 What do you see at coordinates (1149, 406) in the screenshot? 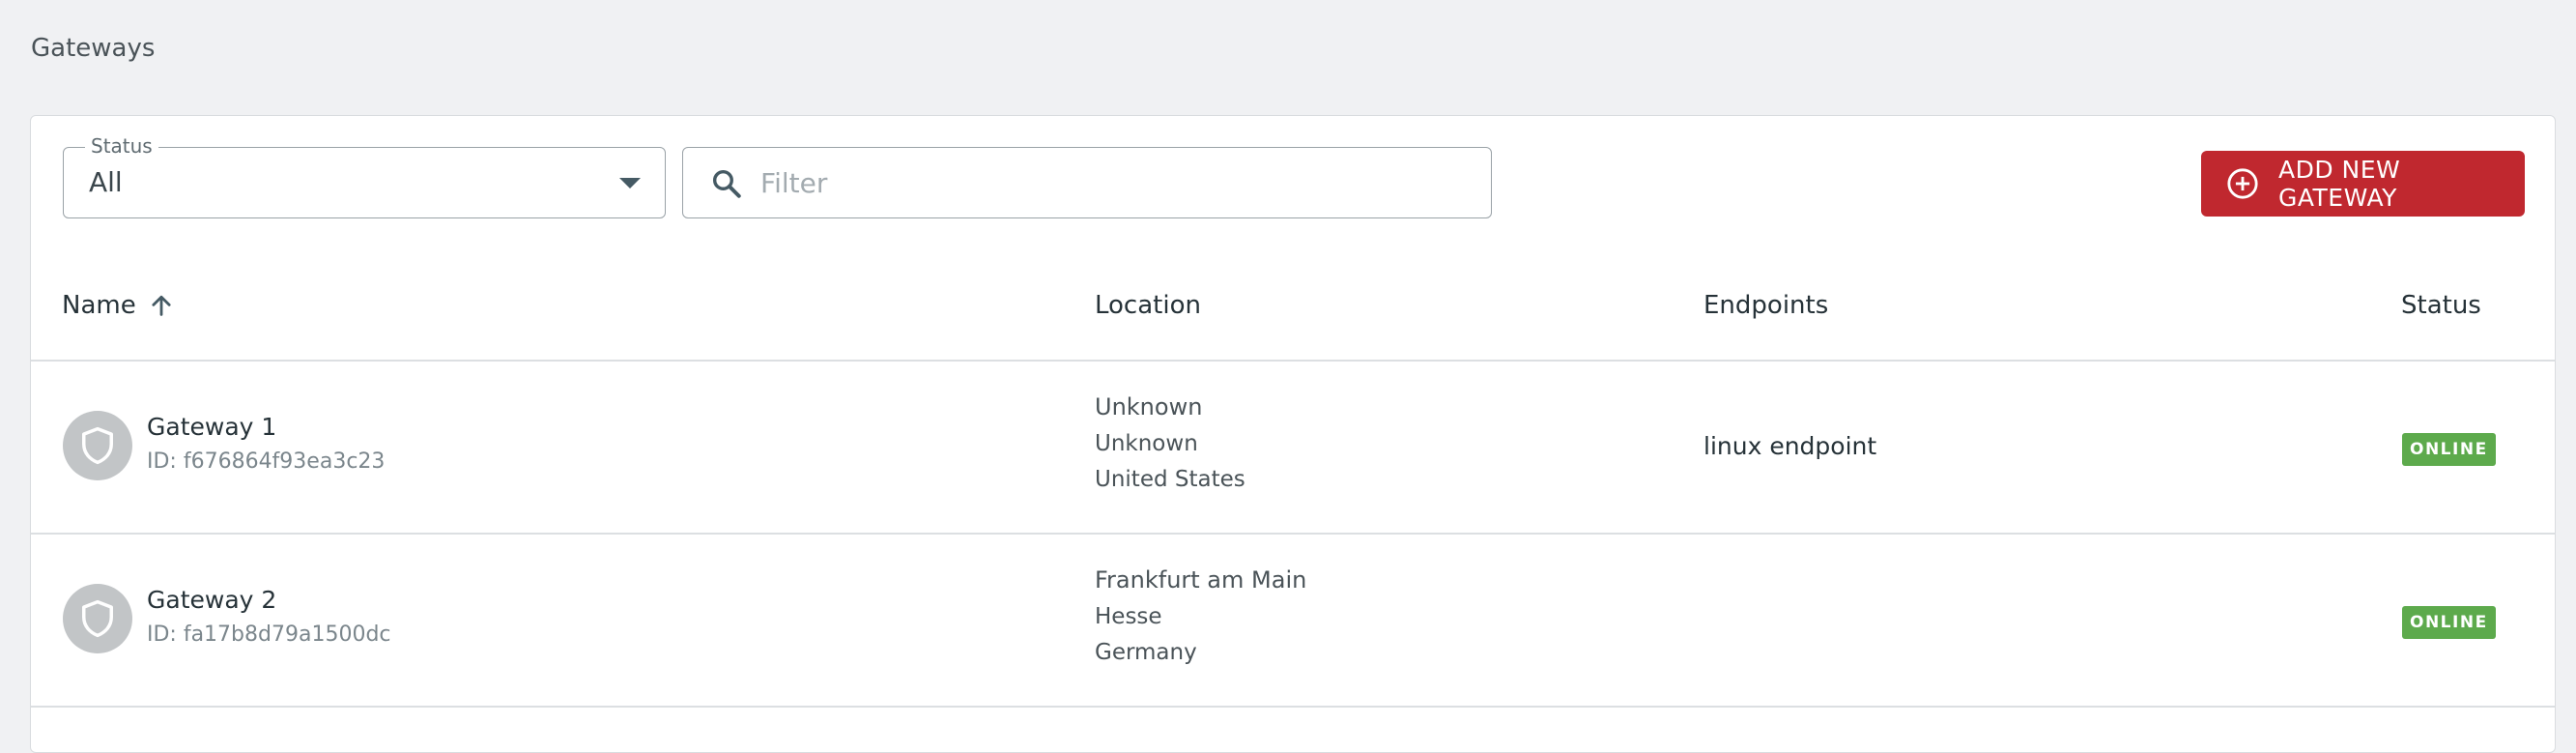
I see `location-city: Unknown` at bounding box center [1149, 406].